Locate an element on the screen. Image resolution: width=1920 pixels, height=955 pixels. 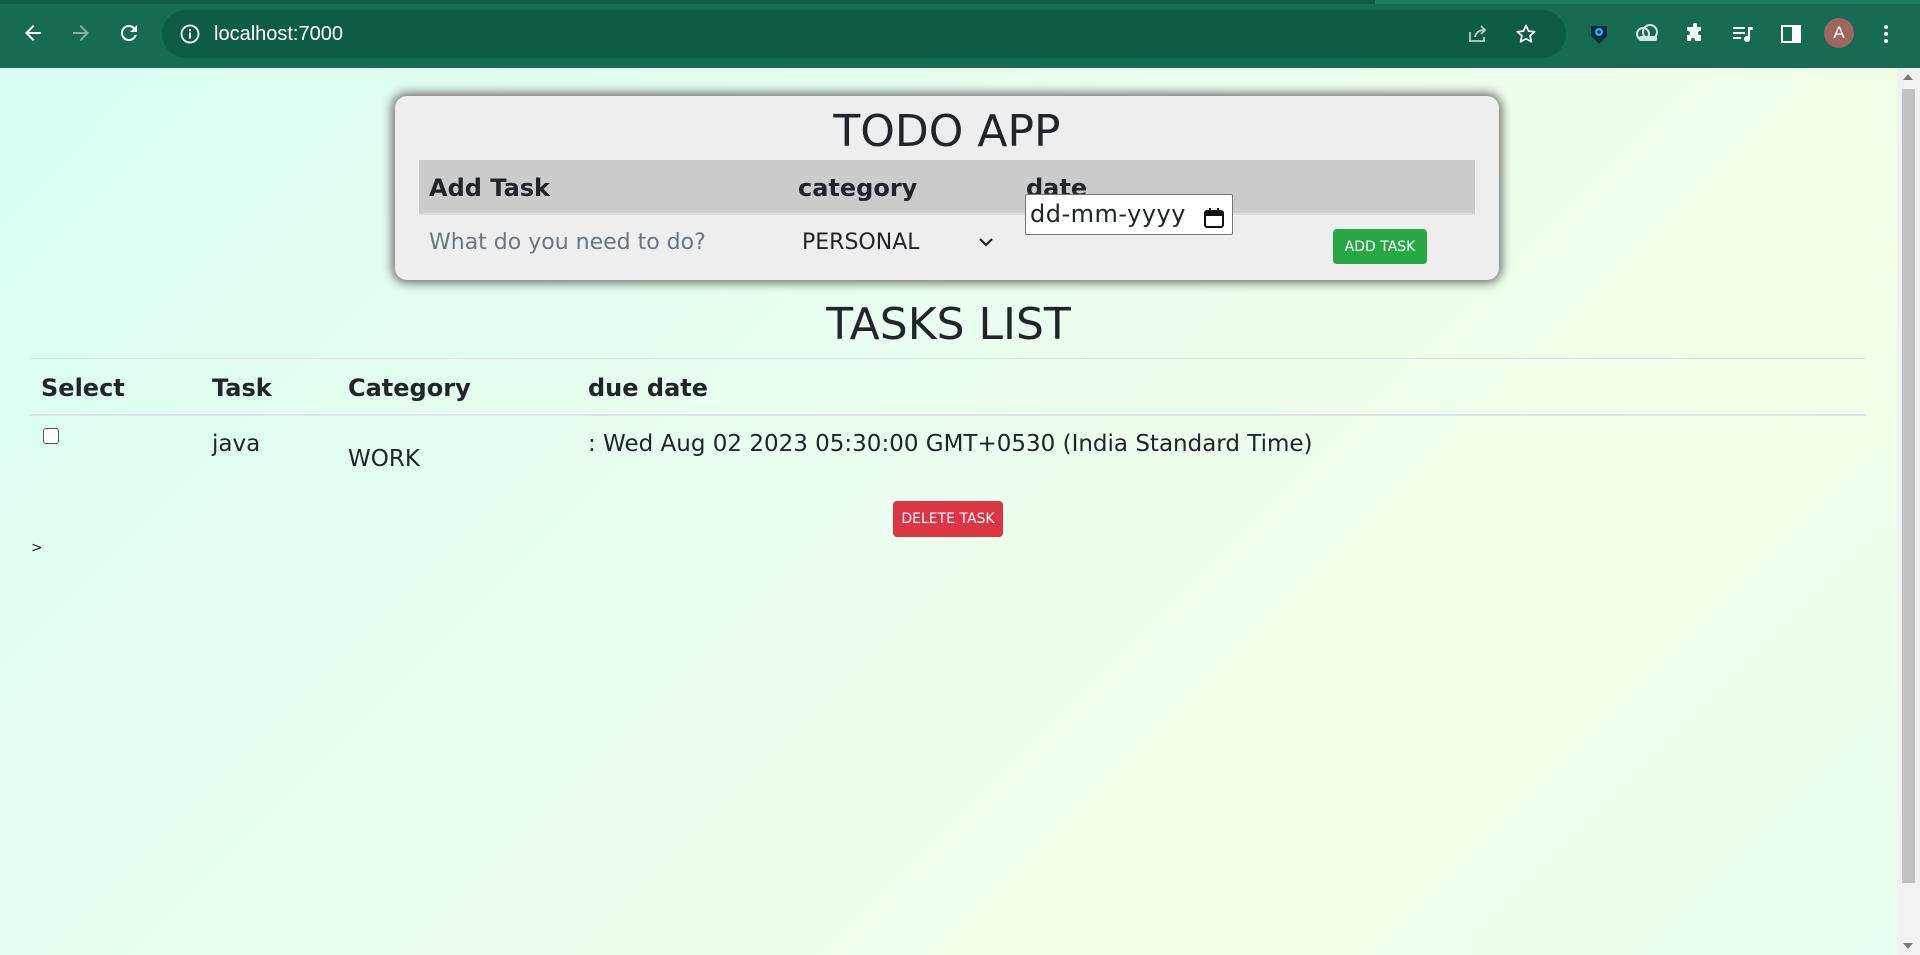
url-text: localhost:7000 is located at coordinates (278, 34).